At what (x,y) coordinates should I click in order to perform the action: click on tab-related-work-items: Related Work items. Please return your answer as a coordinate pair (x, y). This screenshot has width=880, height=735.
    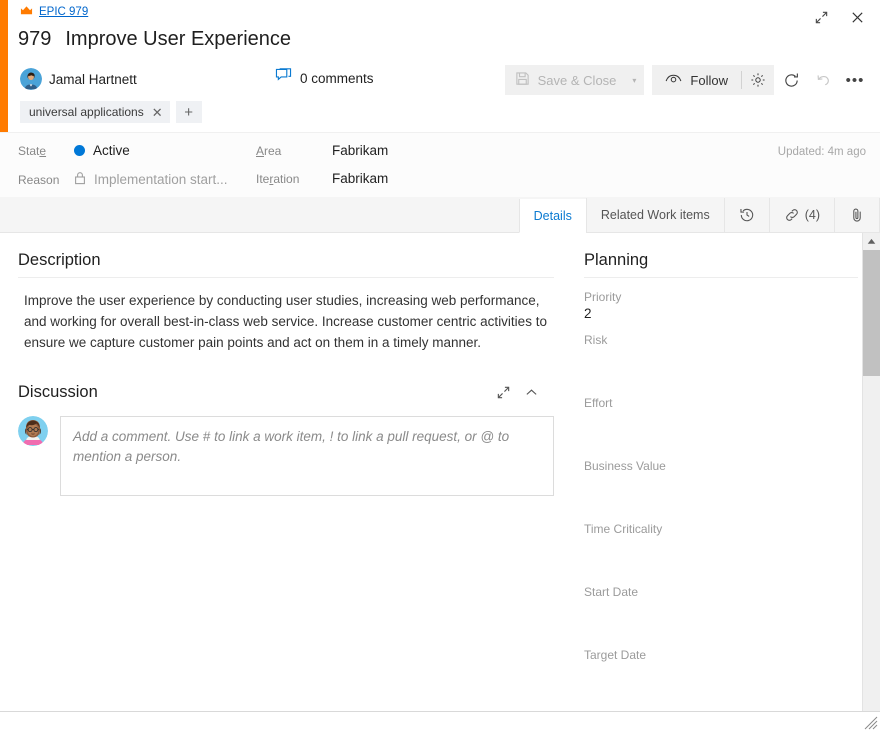
    Looking at the image, I should click on (654, 215).